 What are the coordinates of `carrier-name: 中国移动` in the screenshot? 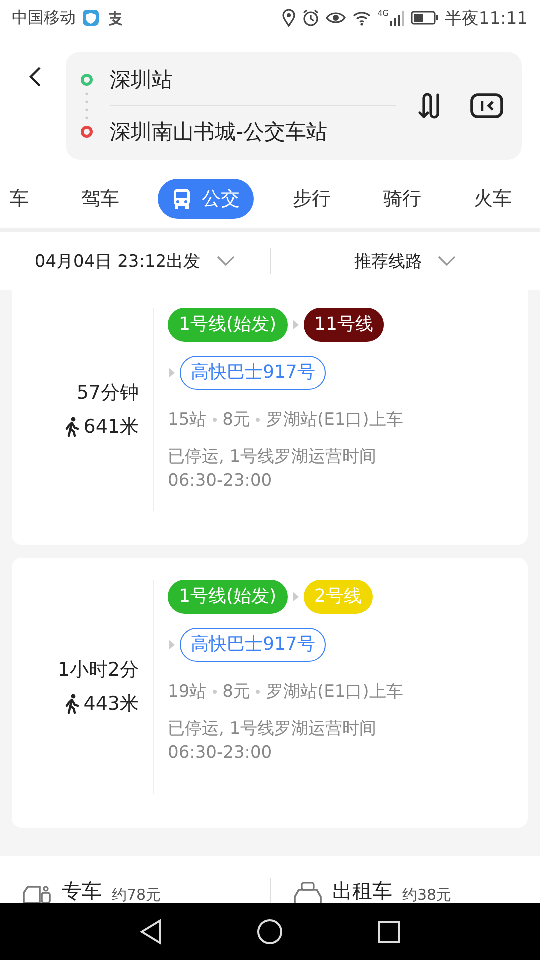 It's located at (44, 18).